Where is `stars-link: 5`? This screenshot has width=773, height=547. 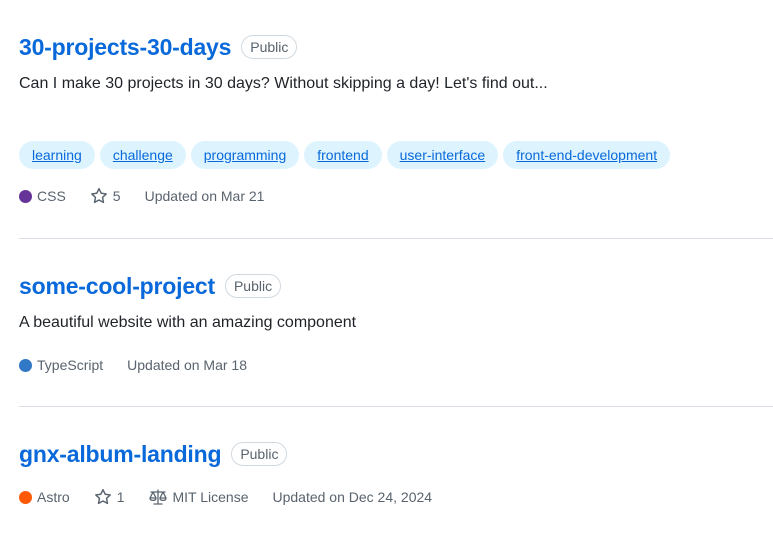 stars-link: 5 is located at coordinates (105, 196).